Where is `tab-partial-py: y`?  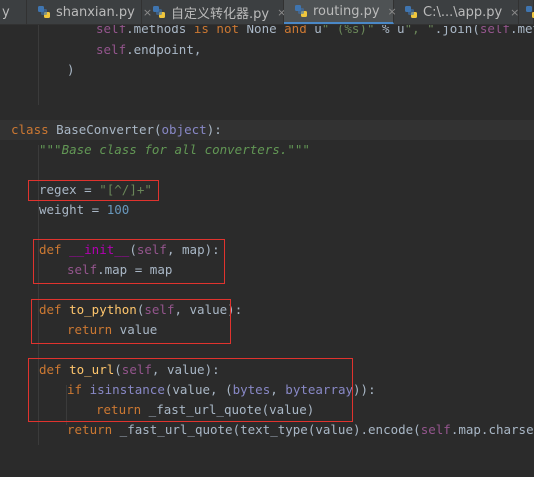 tab-partial-py: y is located at coordinates (13, 12).